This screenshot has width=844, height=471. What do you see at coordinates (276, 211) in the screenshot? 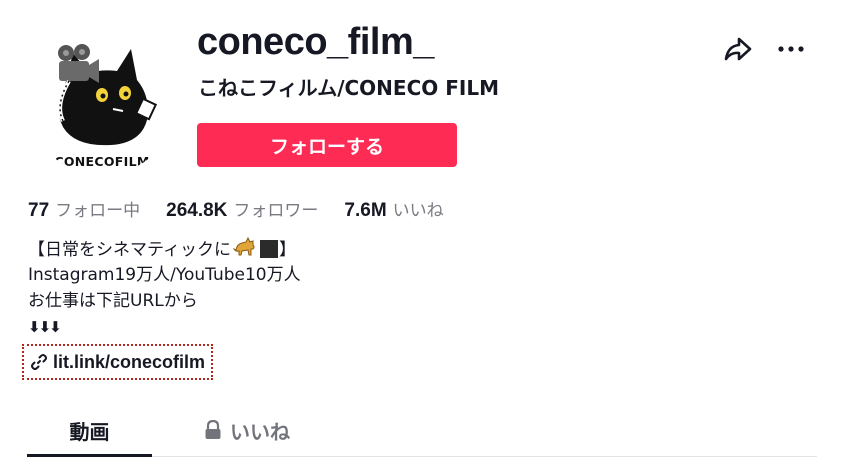
I see `followers-label: フォロワー` at bounding box center [276, 211].